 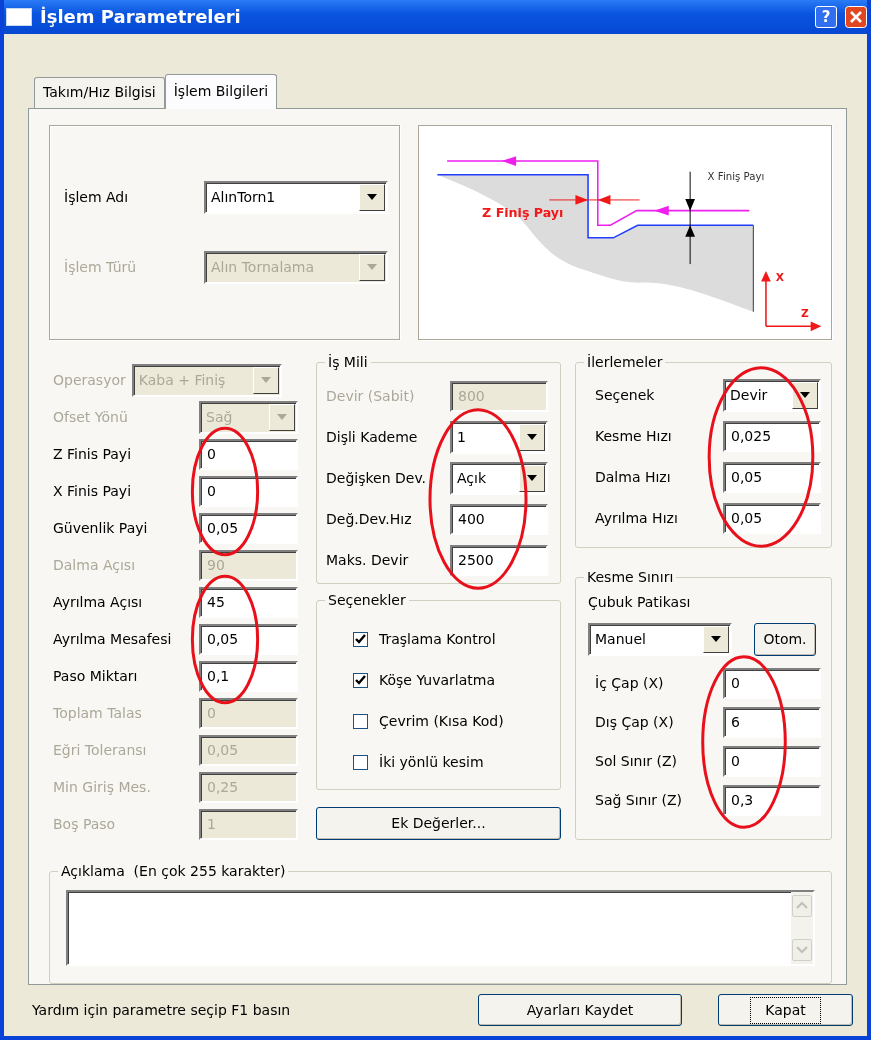 What do you see at coordinates (625, 395) in the screenshot?
I see `field-label: Seçenek` at bounding box center [625, 395].